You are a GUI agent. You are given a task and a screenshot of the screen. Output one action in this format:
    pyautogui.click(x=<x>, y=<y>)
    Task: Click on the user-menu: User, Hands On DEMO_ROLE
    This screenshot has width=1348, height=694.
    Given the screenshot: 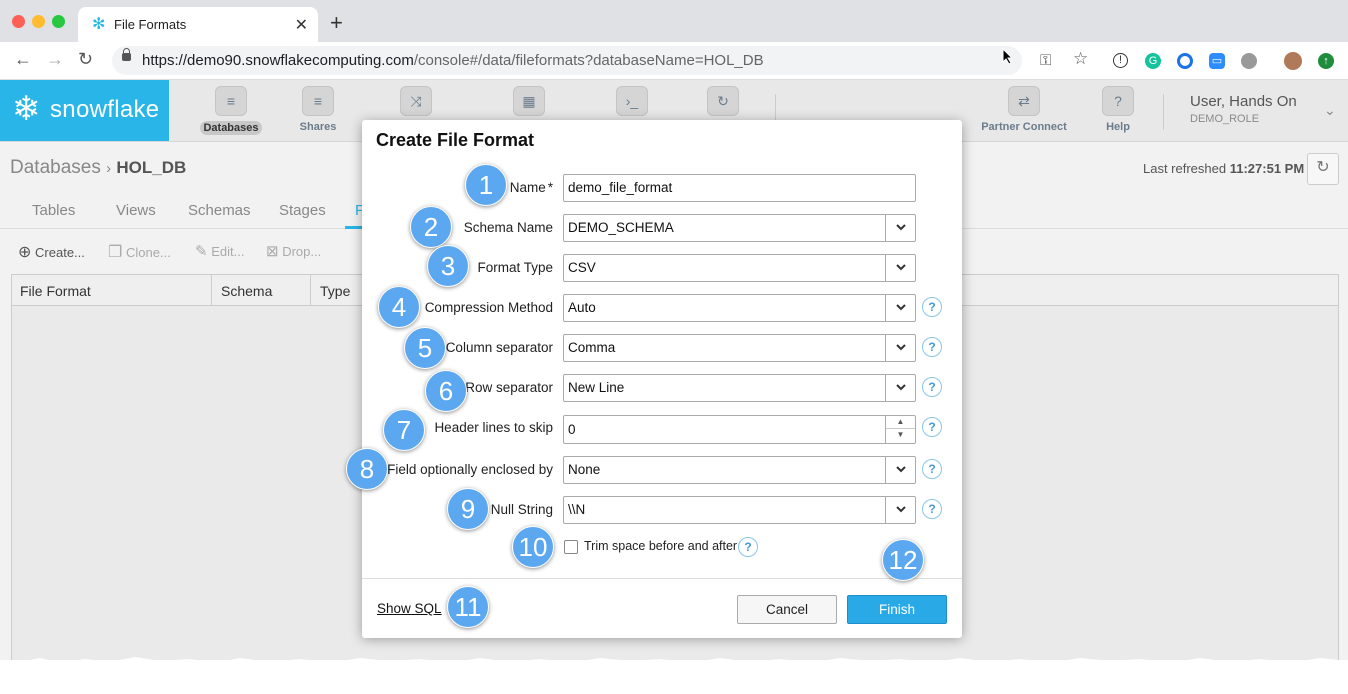 What is the action you would take?
    pyautogui.click(x=1243, y=109)
    